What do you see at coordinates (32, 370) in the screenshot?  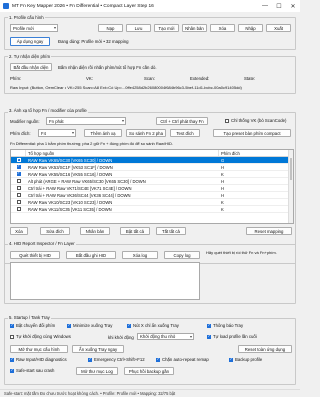 I see `safe-start-checkbox: ✓ Safe-start sau crash` at bounding box center [32, 370].